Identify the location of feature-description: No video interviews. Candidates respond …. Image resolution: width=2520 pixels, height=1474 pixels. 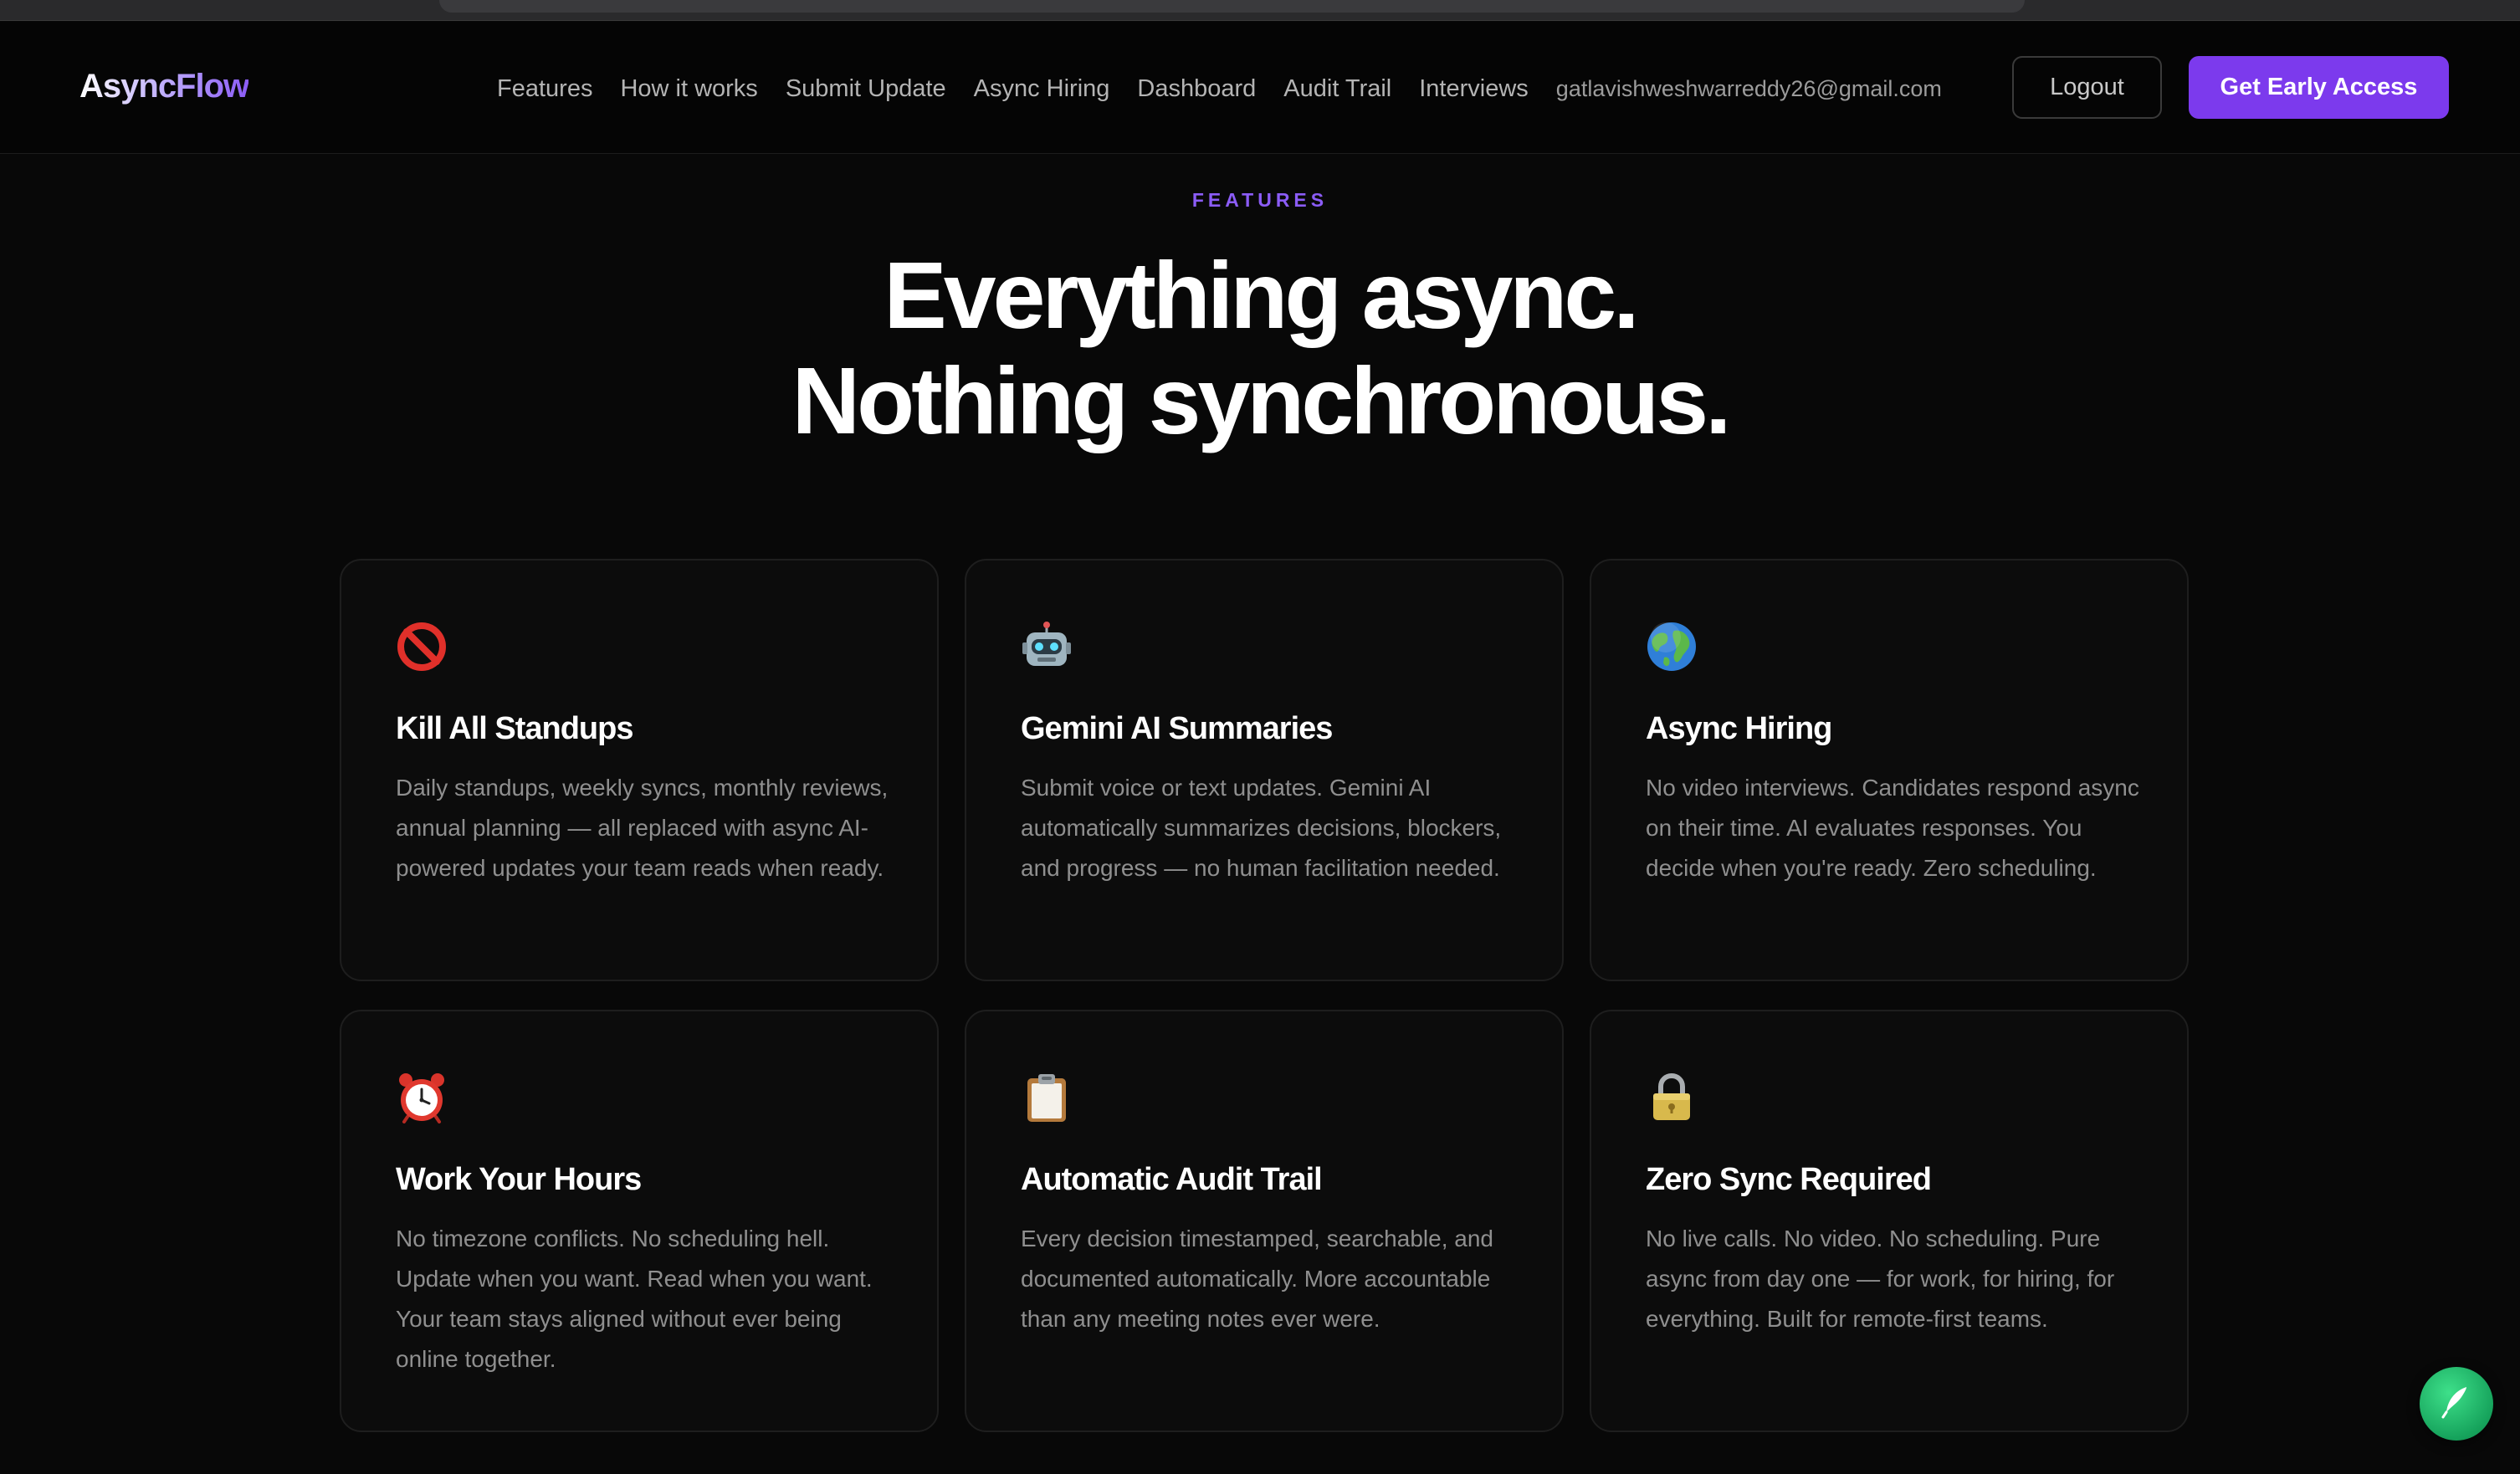
(1893, 828).